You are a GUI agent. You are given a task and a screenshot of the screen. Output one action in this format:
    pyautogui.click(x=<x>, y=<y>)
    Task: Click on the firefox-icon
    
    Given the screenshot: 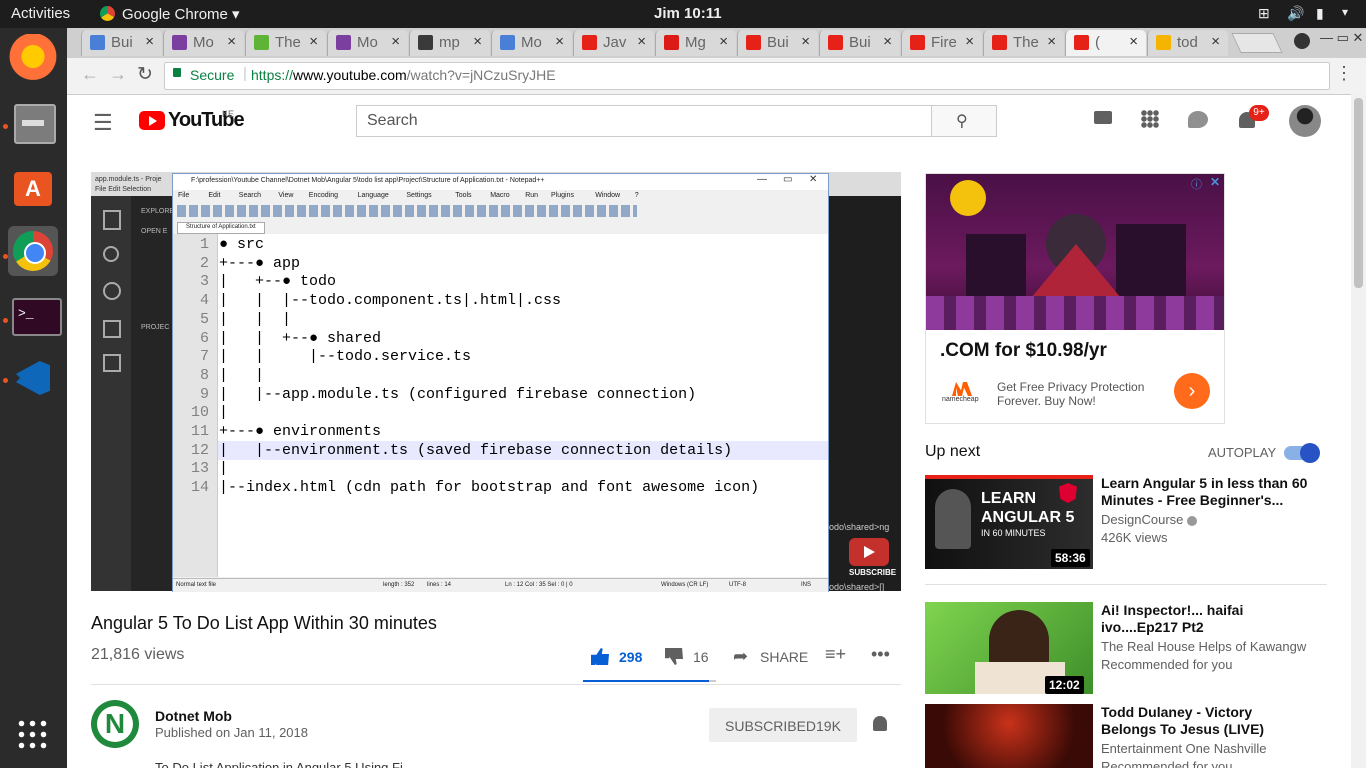 What is the action you would take?
    pyautogui.click(x=33, y=59)
    